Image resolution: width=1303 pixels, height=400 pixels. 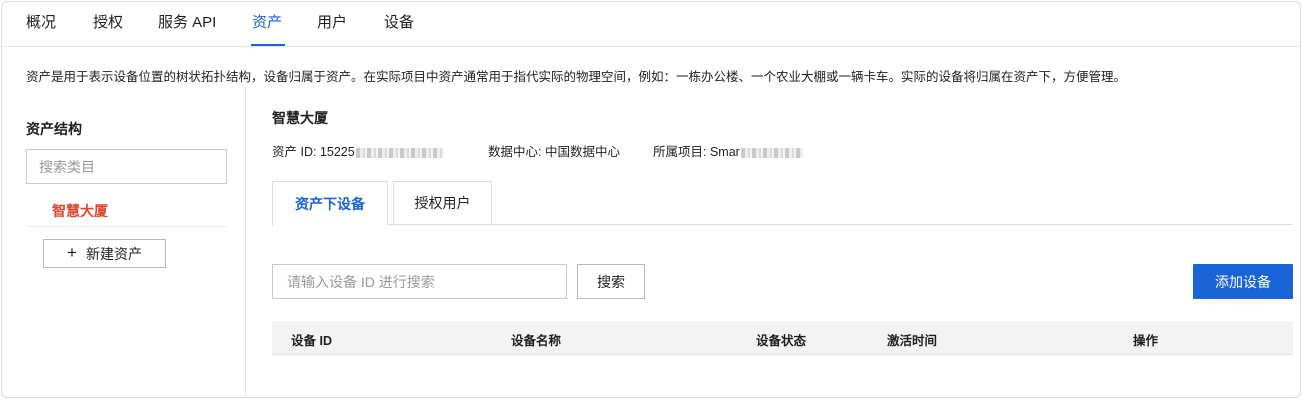 I want to click on nav-tab-assets: 资产, so click(x=267, y=24).